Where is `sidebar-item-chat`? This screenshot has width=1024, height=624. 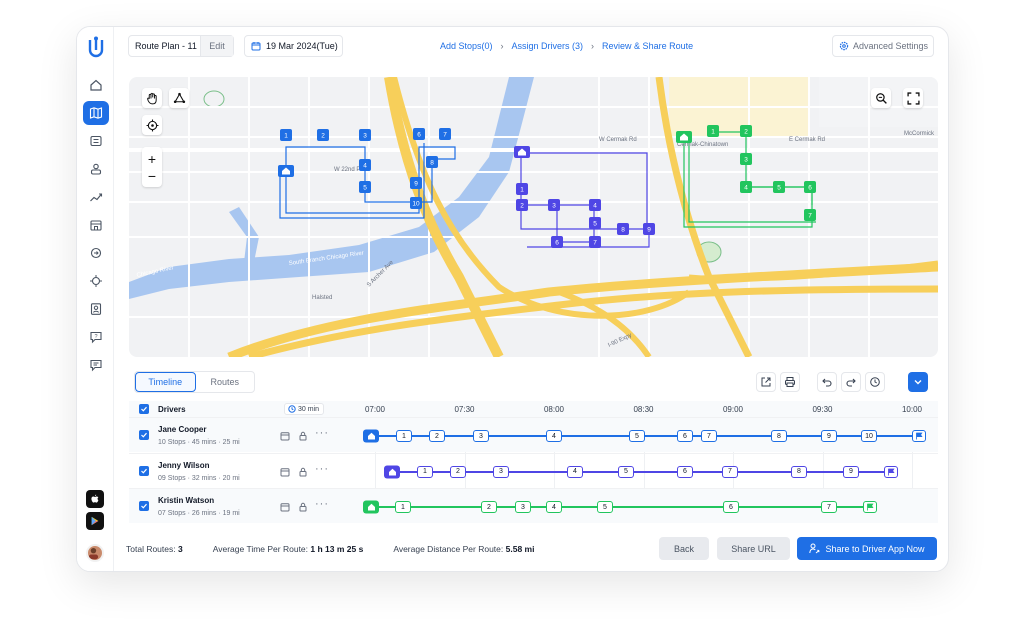
sidebar-item-chat is located at coordinates (96, 365).